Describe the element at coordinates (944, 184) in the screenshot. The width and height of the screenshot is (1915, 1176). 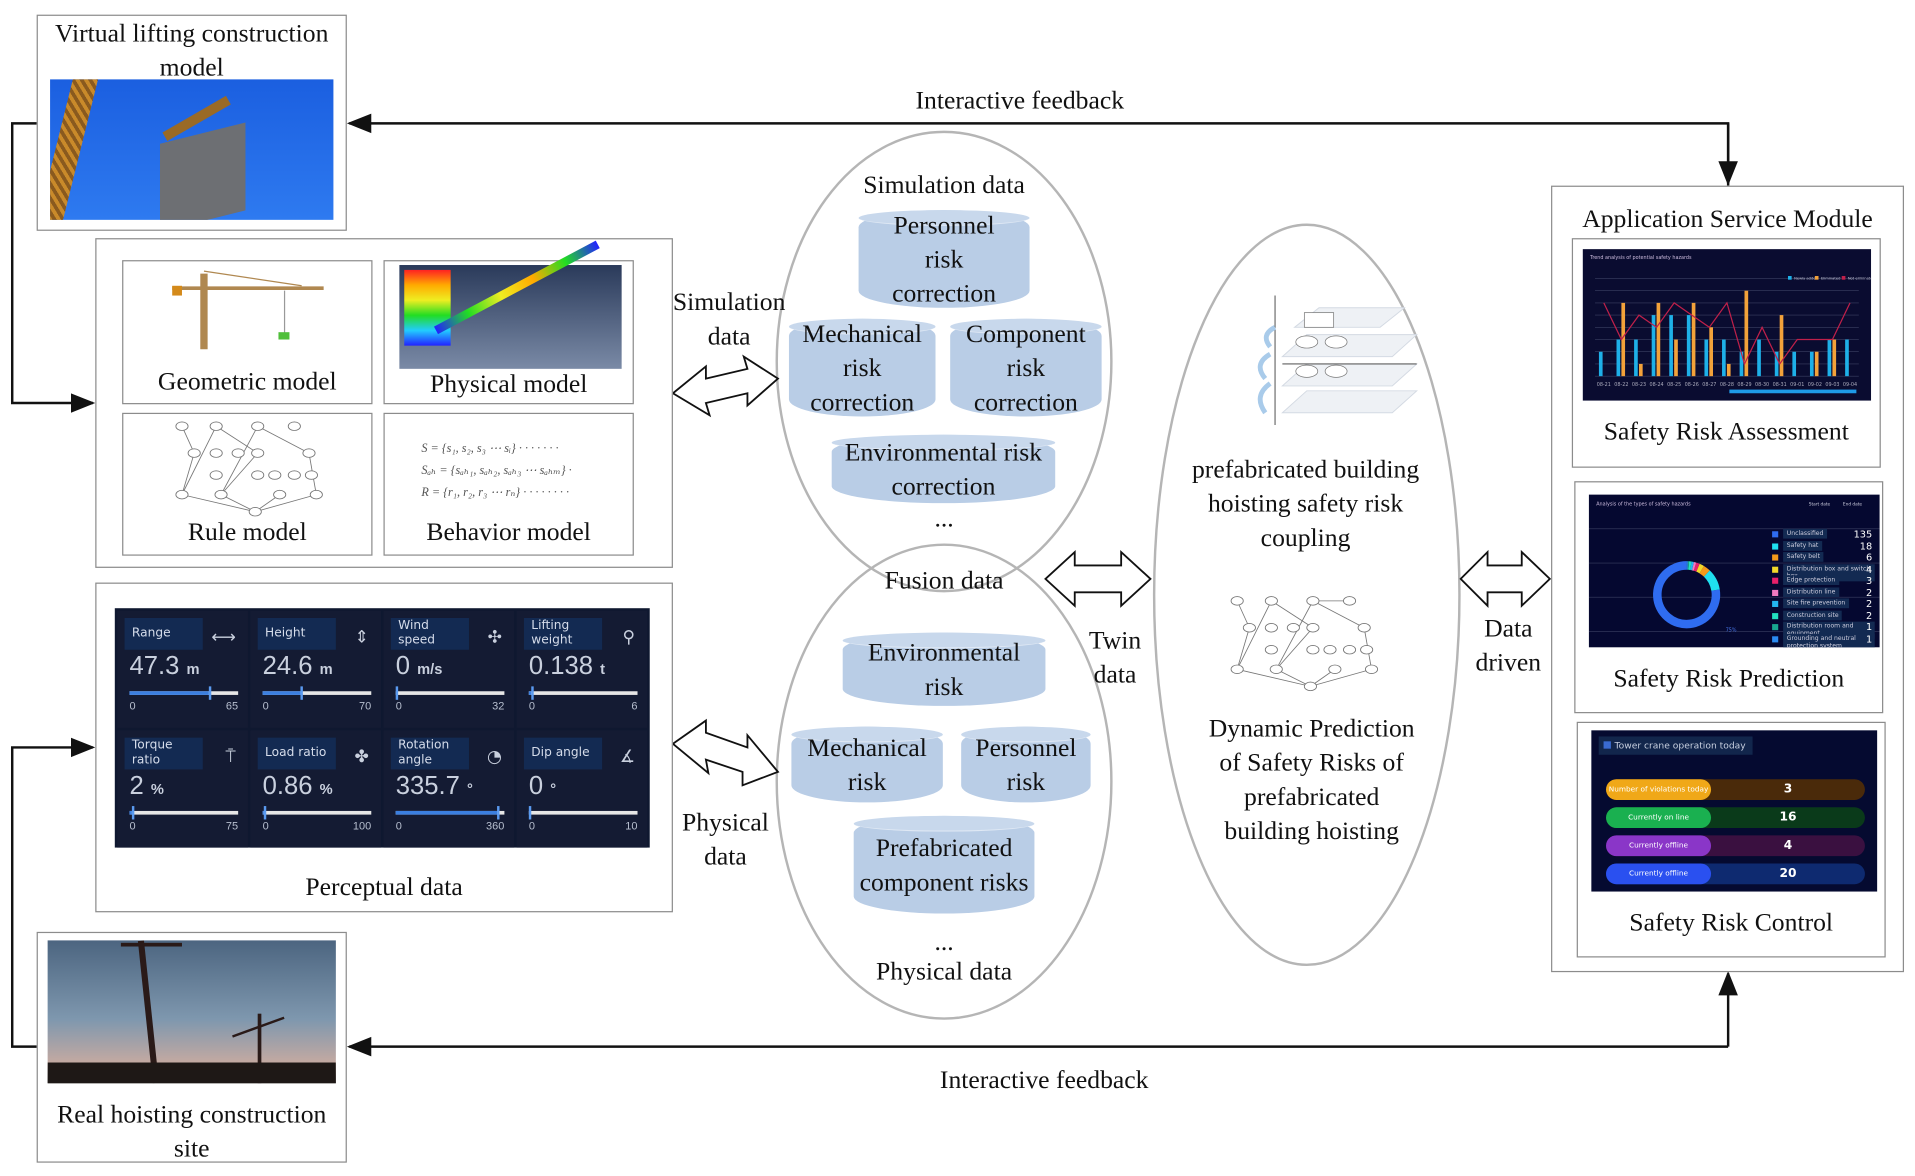
I see `simulation-ellipse-title: Simulation data` at that location.